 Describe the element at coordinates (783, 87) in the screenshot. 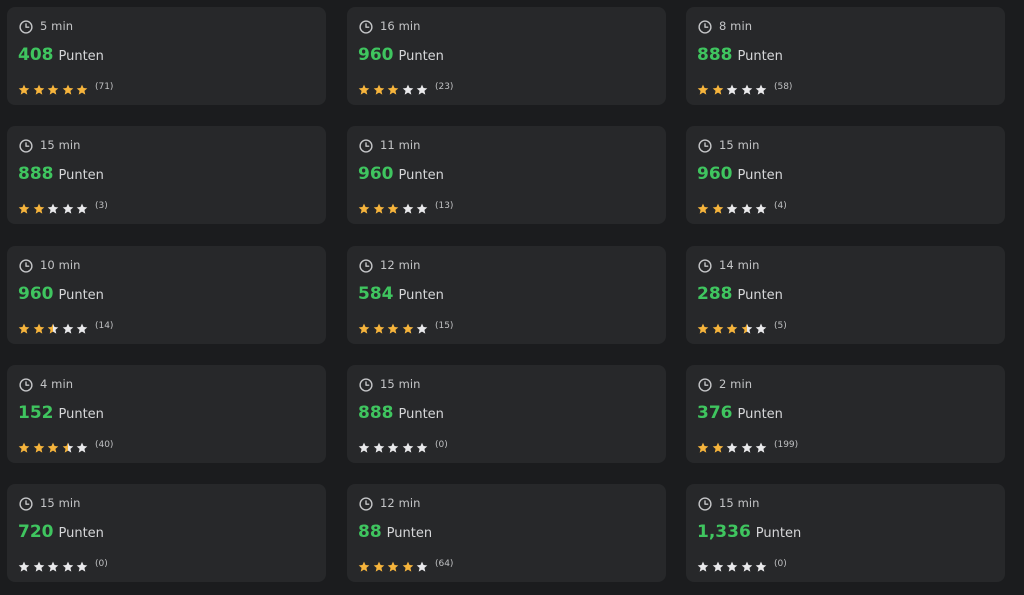

I see `rating-count: (58)` at that location.